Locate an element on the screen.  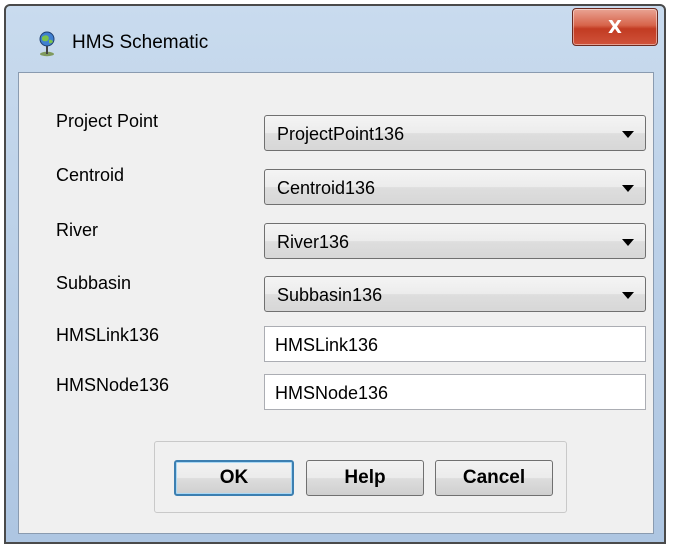
title-bar: HMS Schematic X is located at coordinates (335, 41).